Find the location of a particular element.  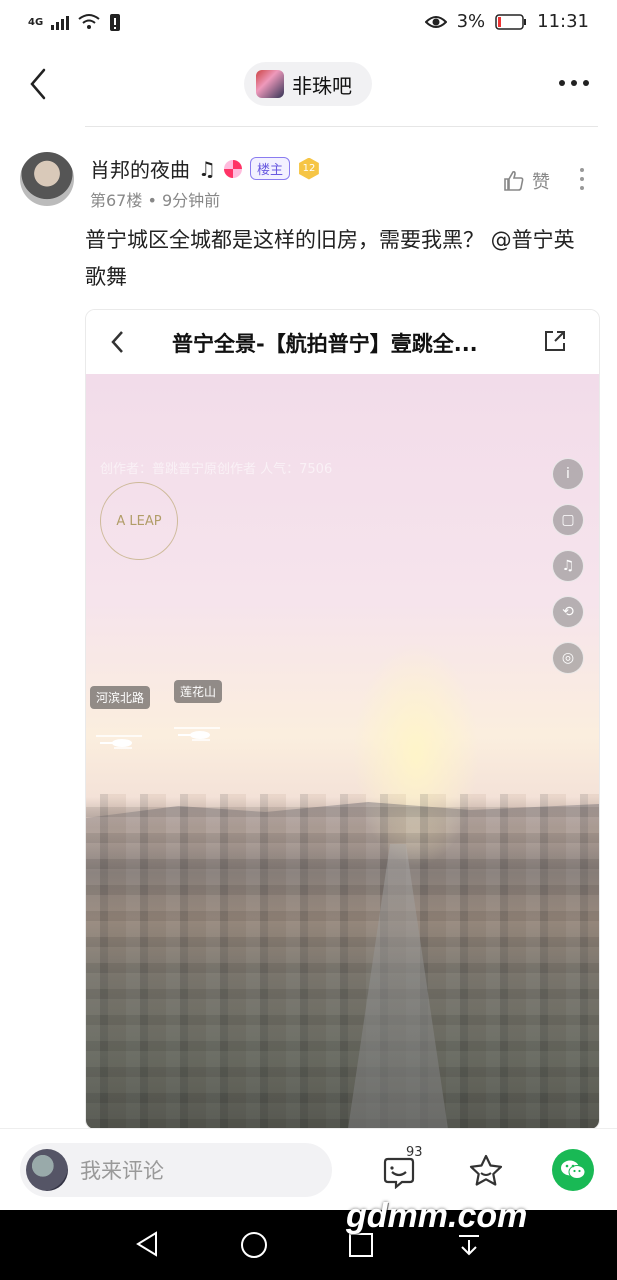

signal-icon is located at coordinates (60, 22).